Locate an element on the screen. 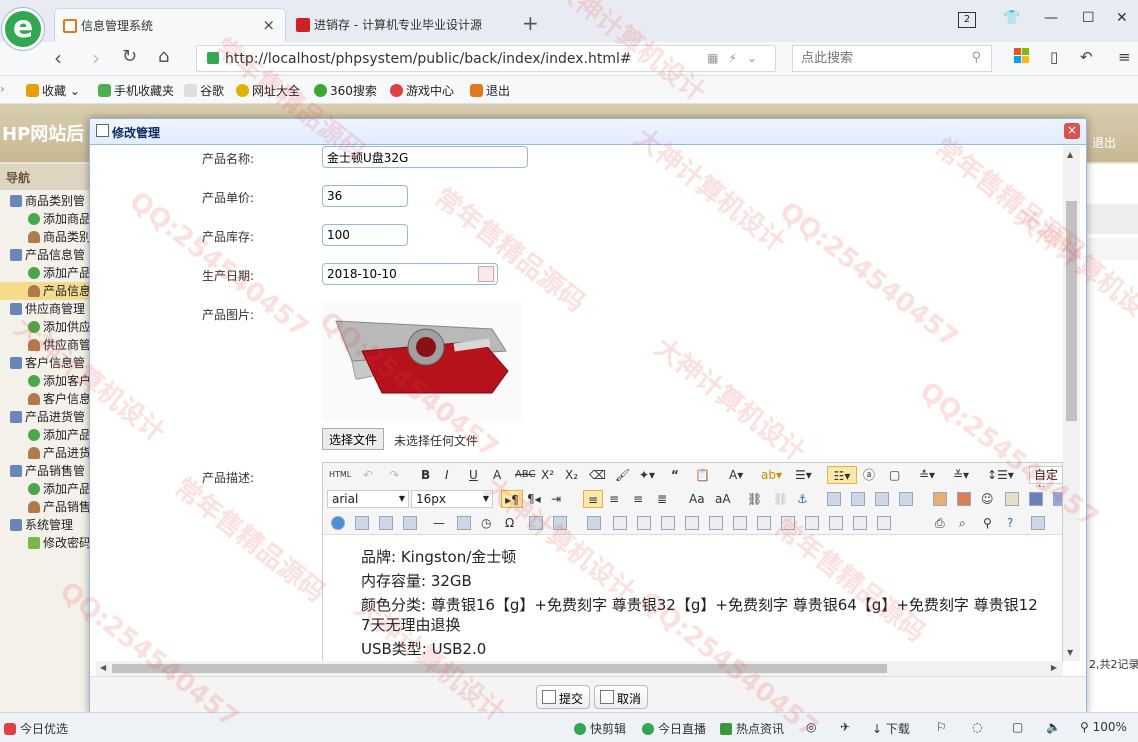  time-icon: ◷ is located at coordinates (486, 523).